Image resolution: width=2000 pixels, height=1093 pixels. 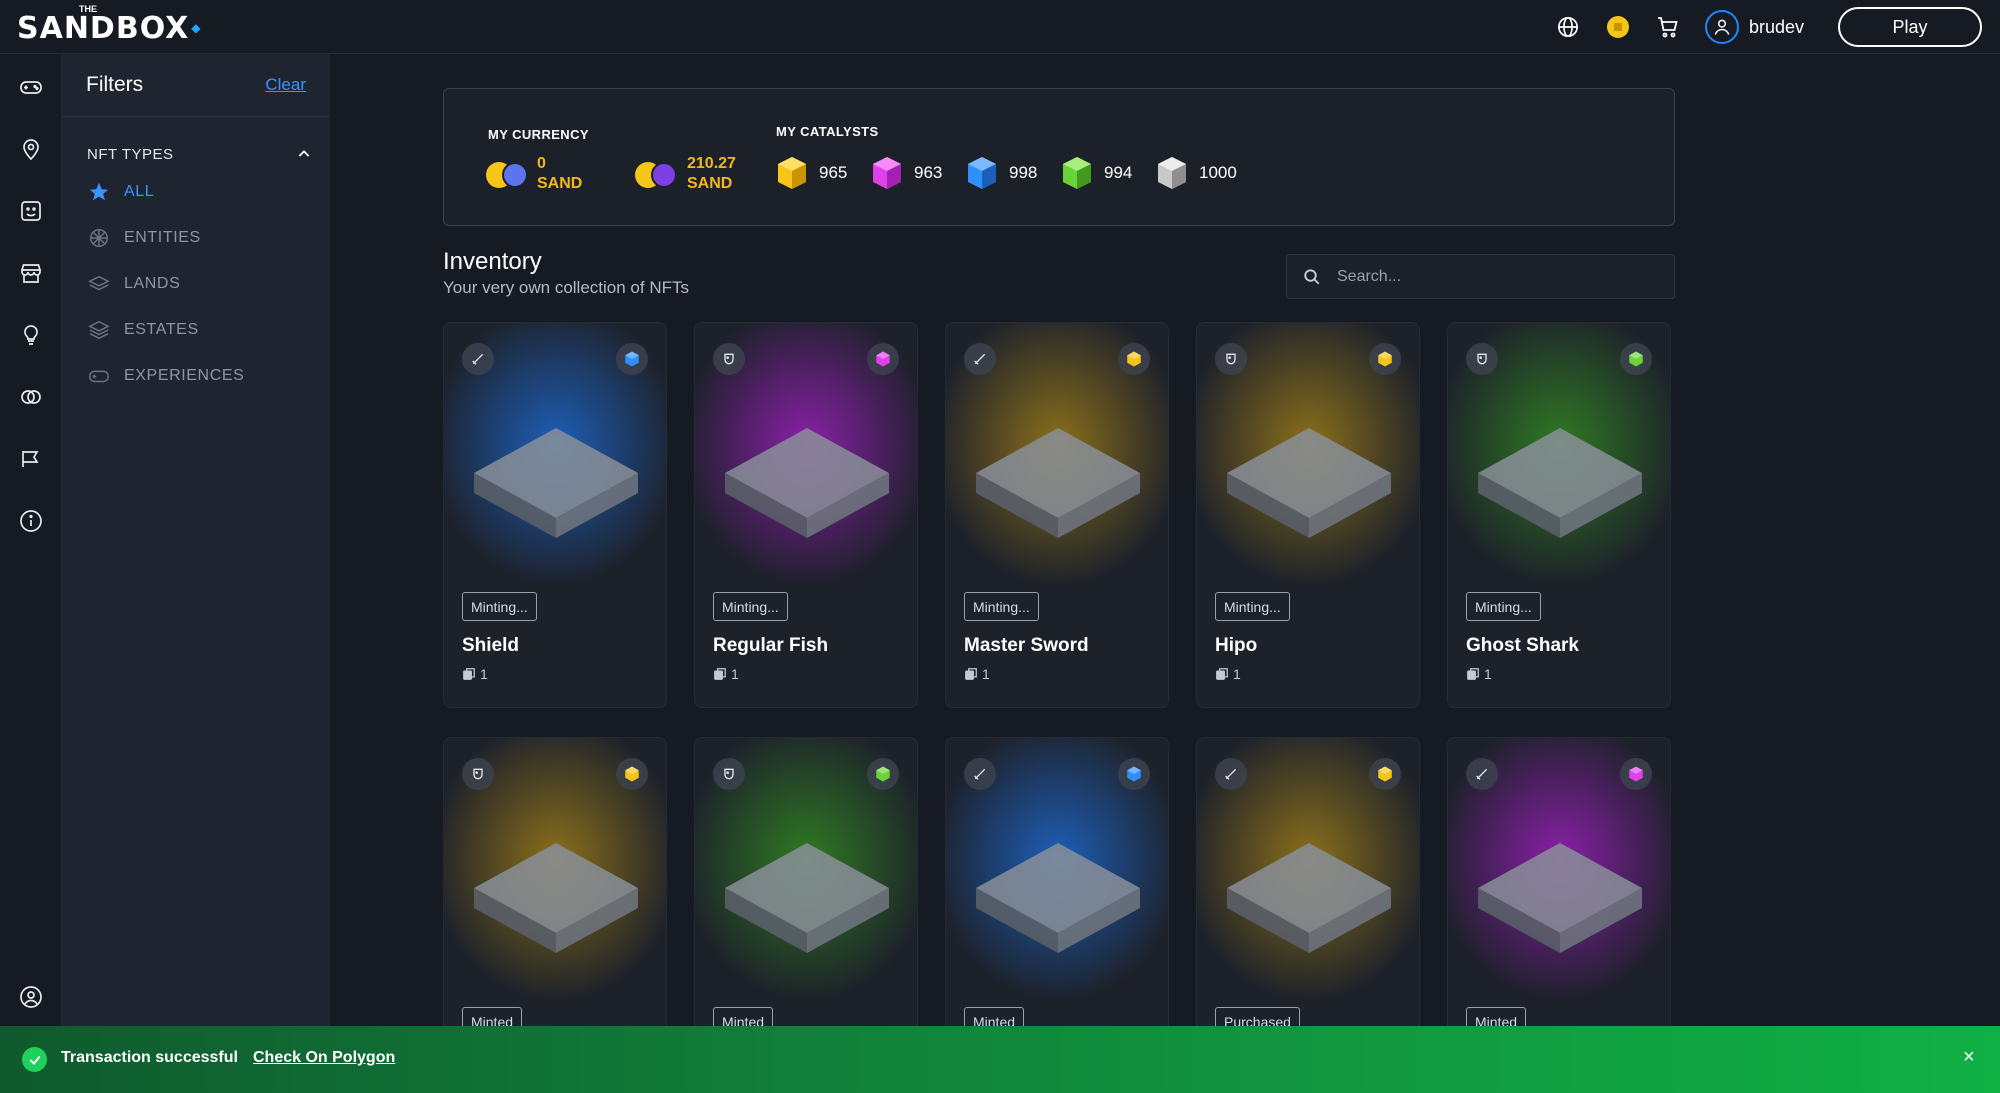 What do you see at coordinates (162, 237) in the screenshot?
I see `filter-item-label: ENTITIES` at bounding box center [162, 237].